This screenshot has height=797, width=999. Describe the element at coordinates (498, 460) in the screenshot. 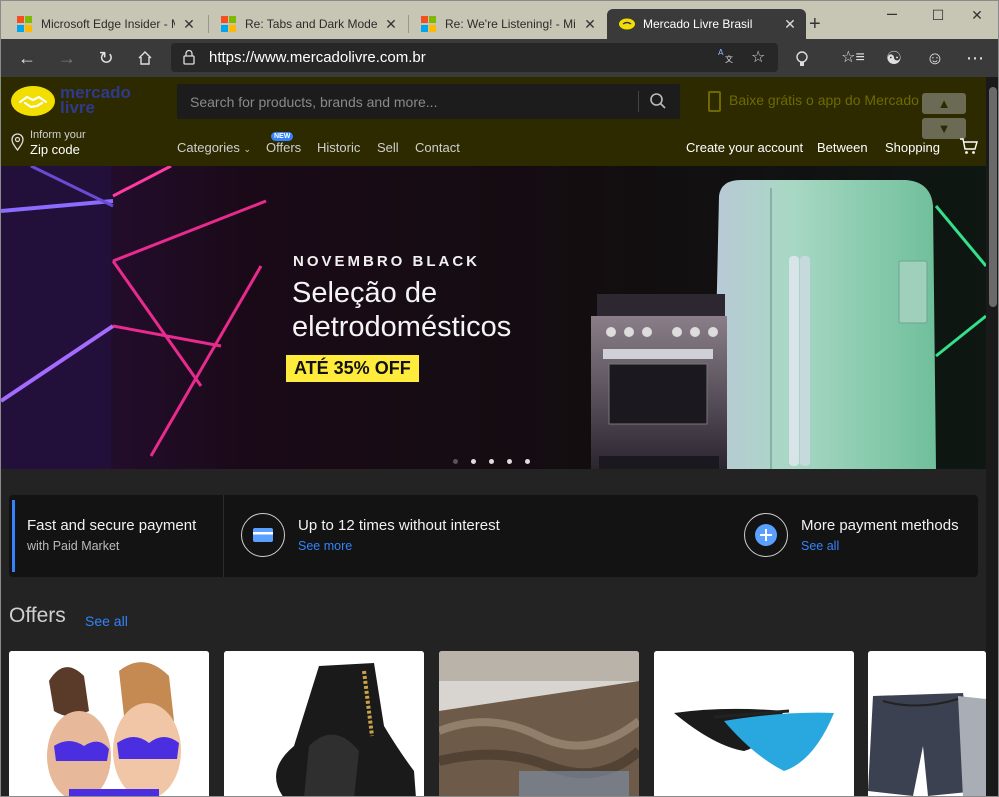

I see `carousel-dots` at that location.